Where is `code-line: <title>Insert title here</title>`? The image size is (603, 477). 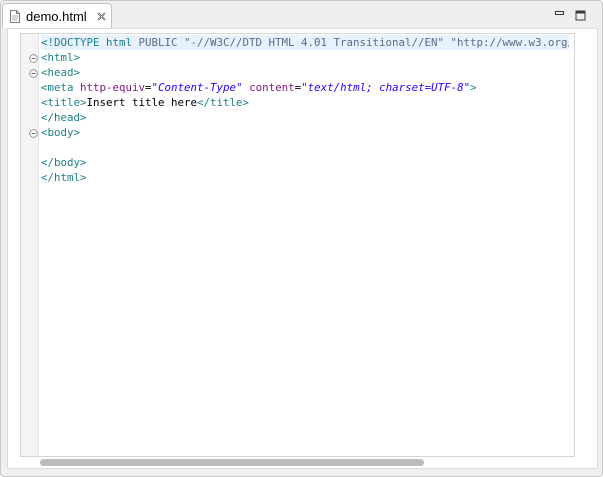 code-line: <title>Insert title here</title> is located at coordinates (305, 102).